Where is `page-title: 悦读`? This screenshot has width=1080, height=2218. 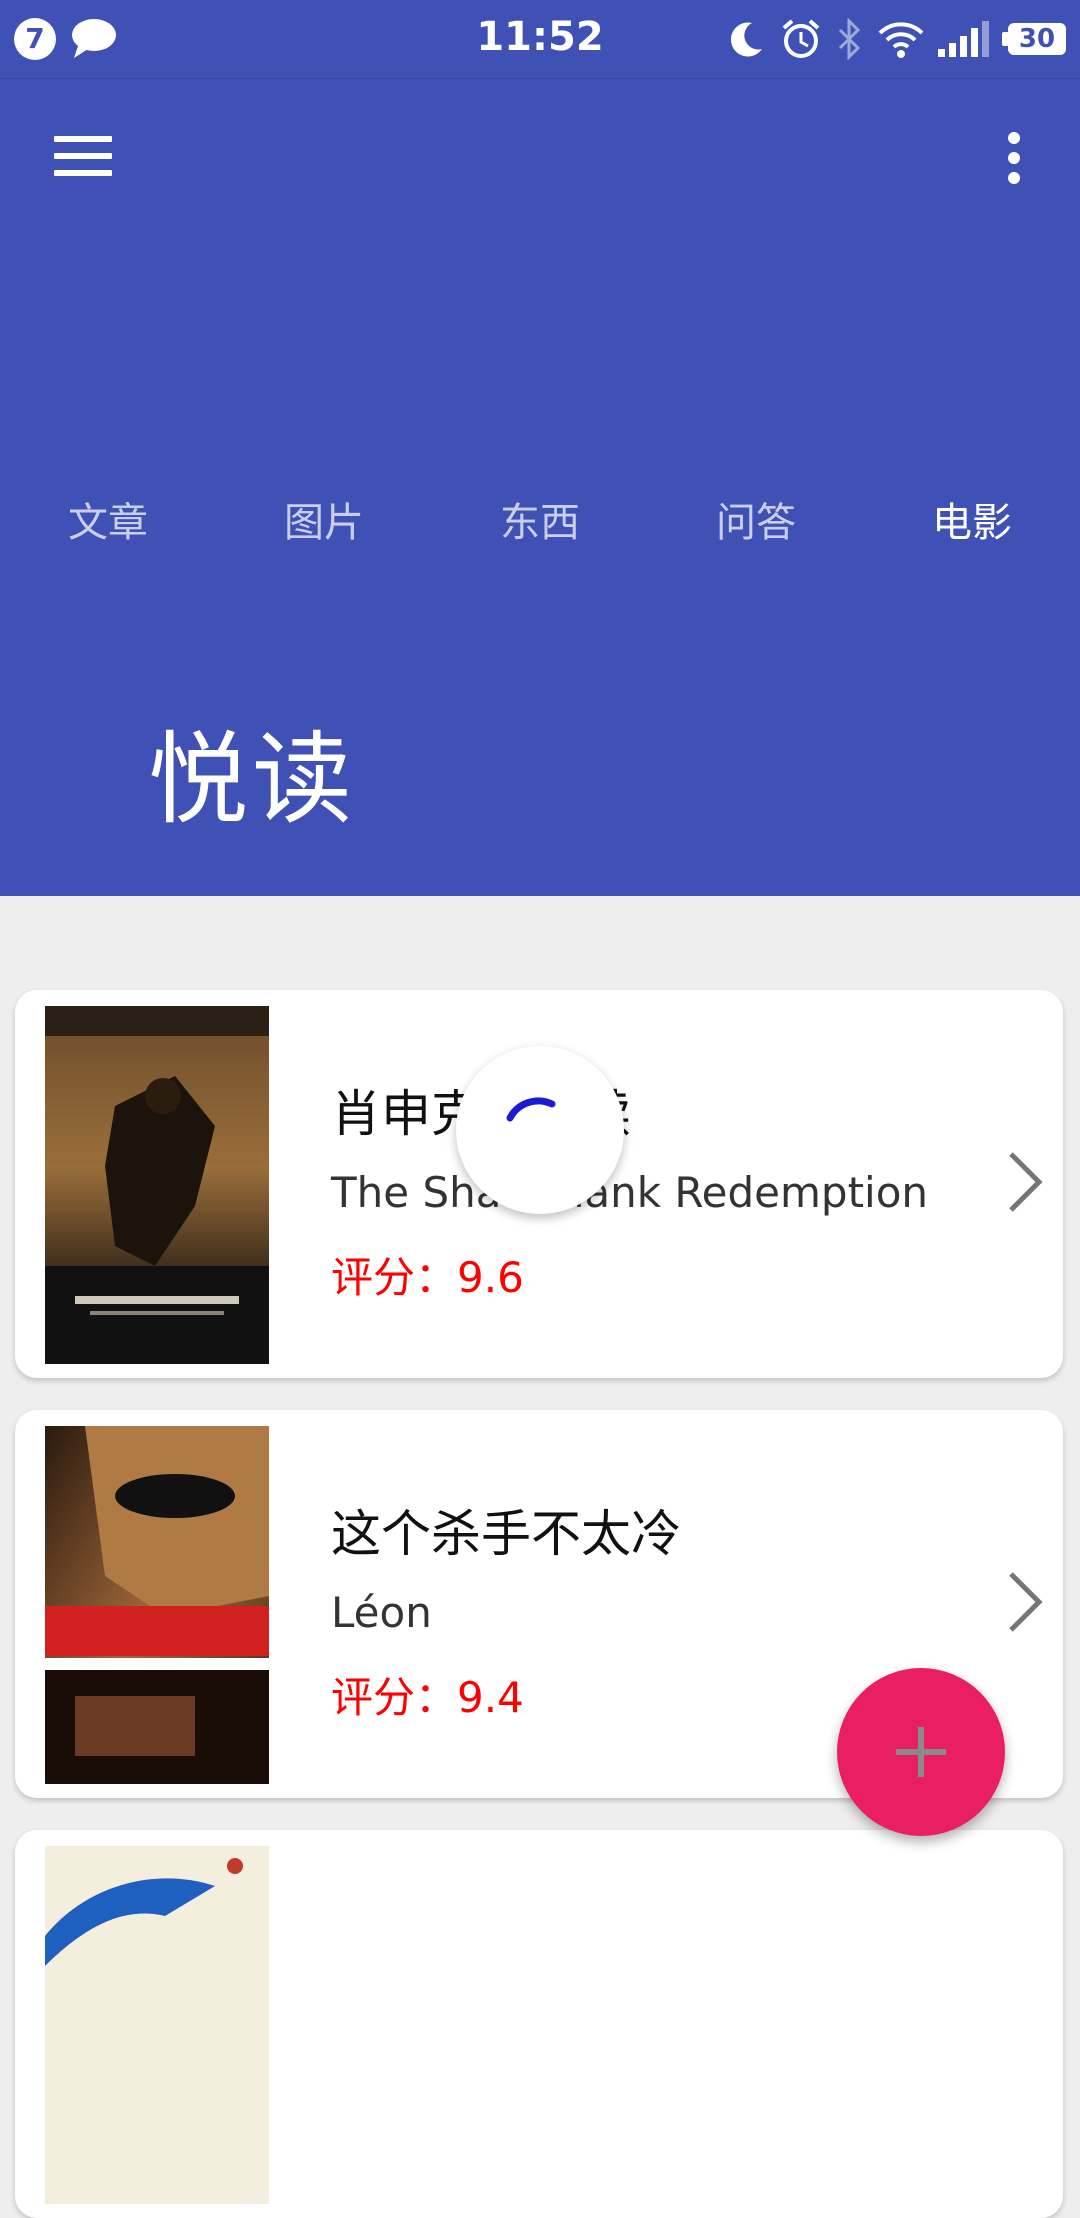 page-title: 悦读 is located at coordinates (252, 779).